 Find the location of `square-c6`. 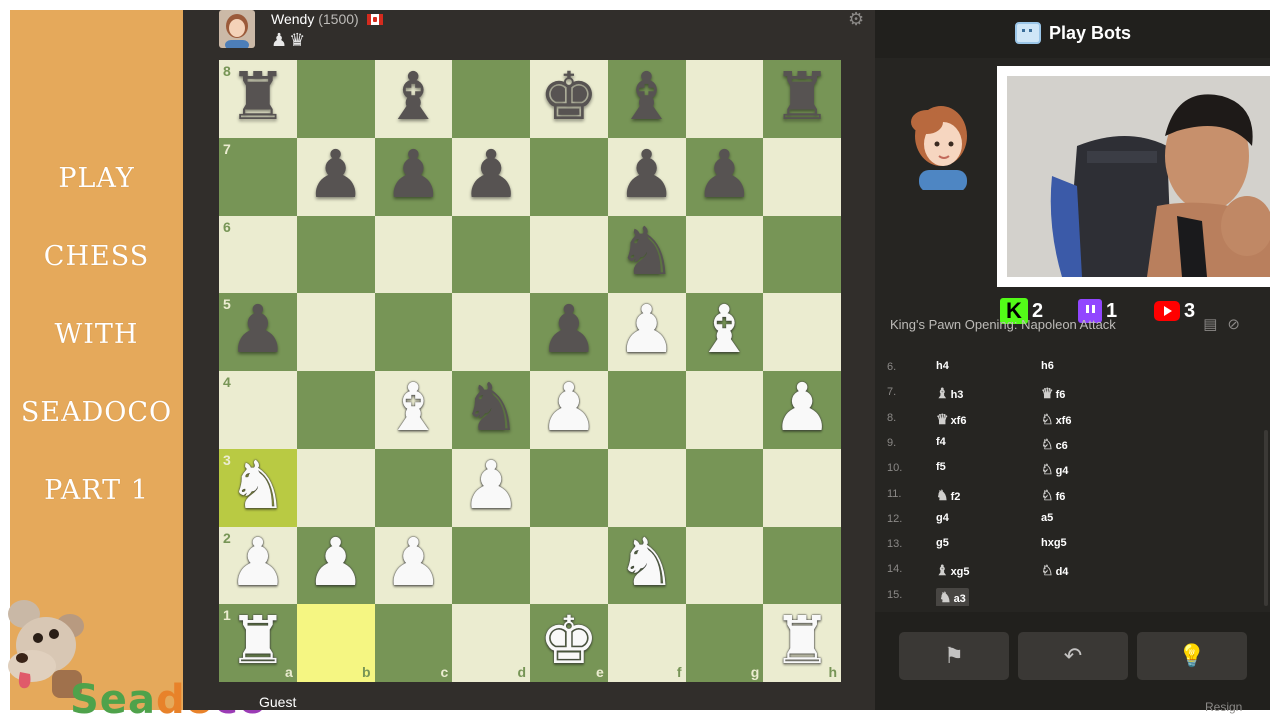

square-c6 is located at coordinates (413, 254).